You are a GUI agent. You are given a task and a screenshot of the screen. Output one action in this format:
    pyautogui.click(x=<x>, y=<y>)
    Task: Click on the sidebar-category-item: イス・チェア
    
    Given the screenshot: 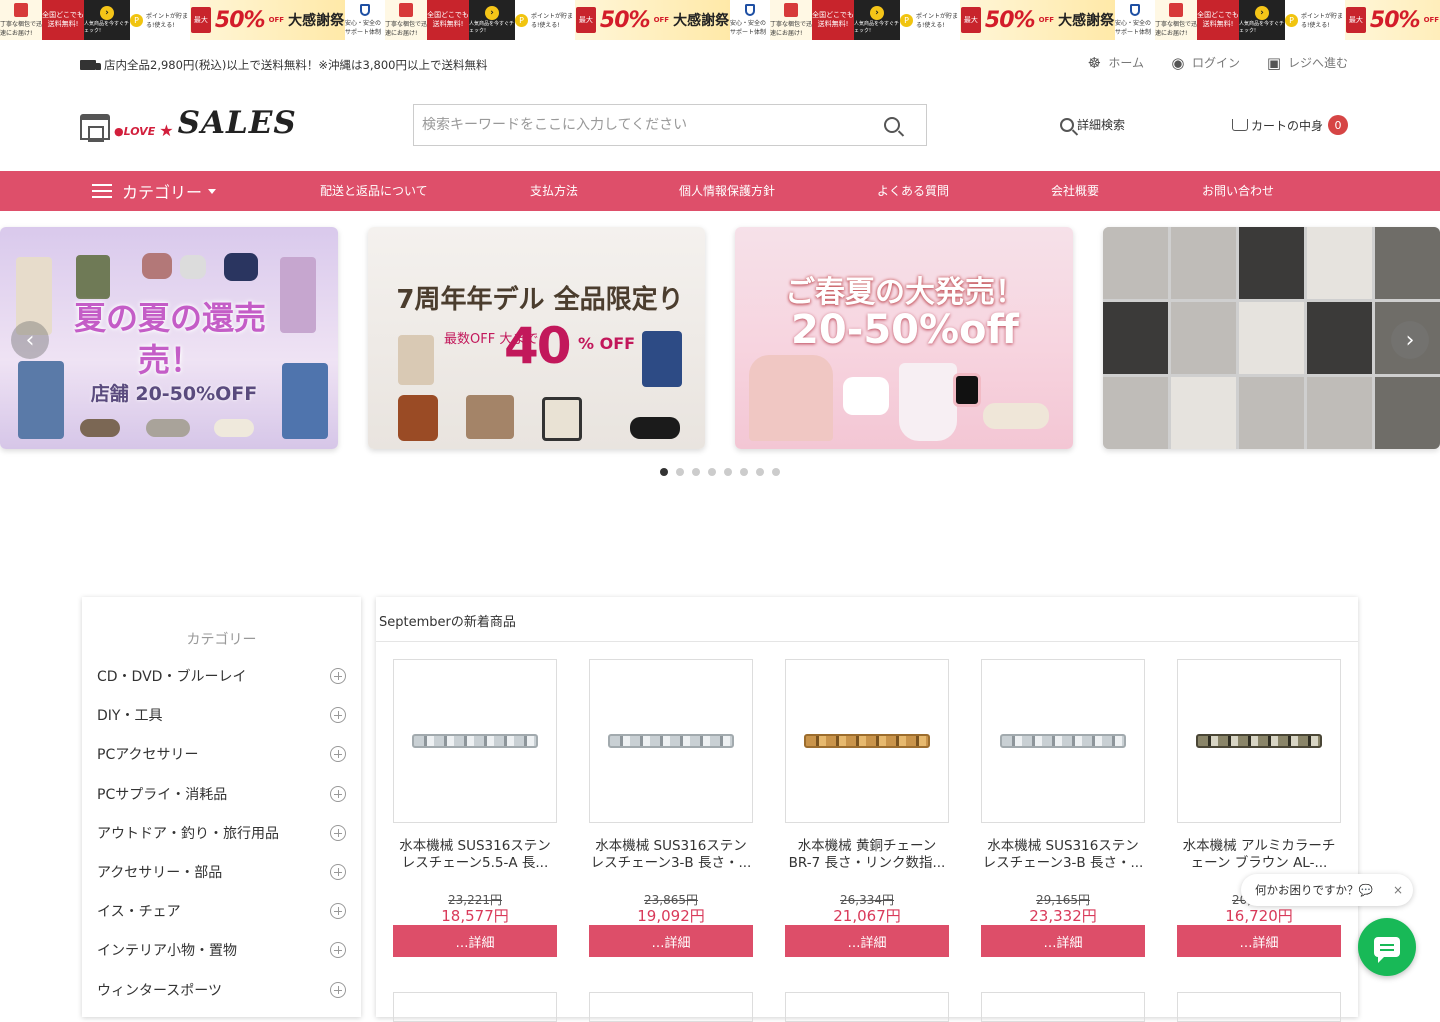 What is the action you would take?
    pyautogui.click(x=221, y=911)
    